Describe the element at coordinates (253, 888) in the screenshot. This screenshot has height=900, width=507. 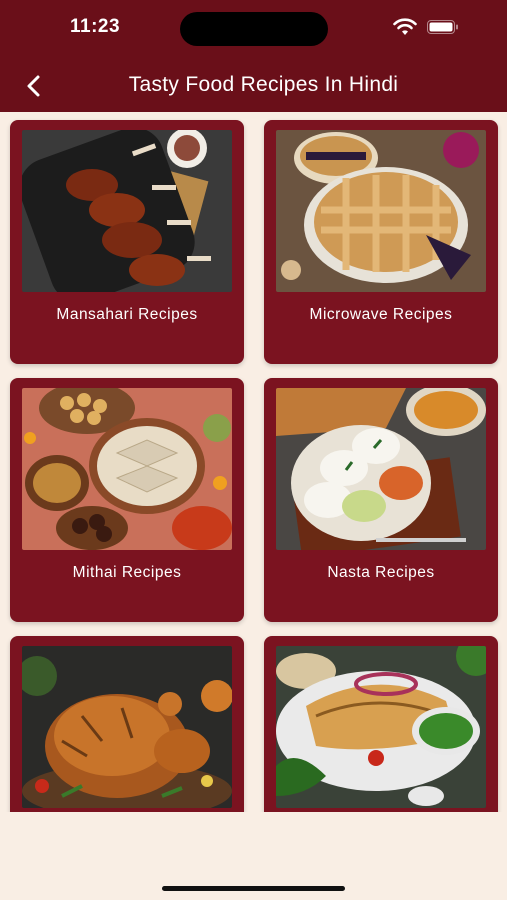
I see `home-indicator` at that location.